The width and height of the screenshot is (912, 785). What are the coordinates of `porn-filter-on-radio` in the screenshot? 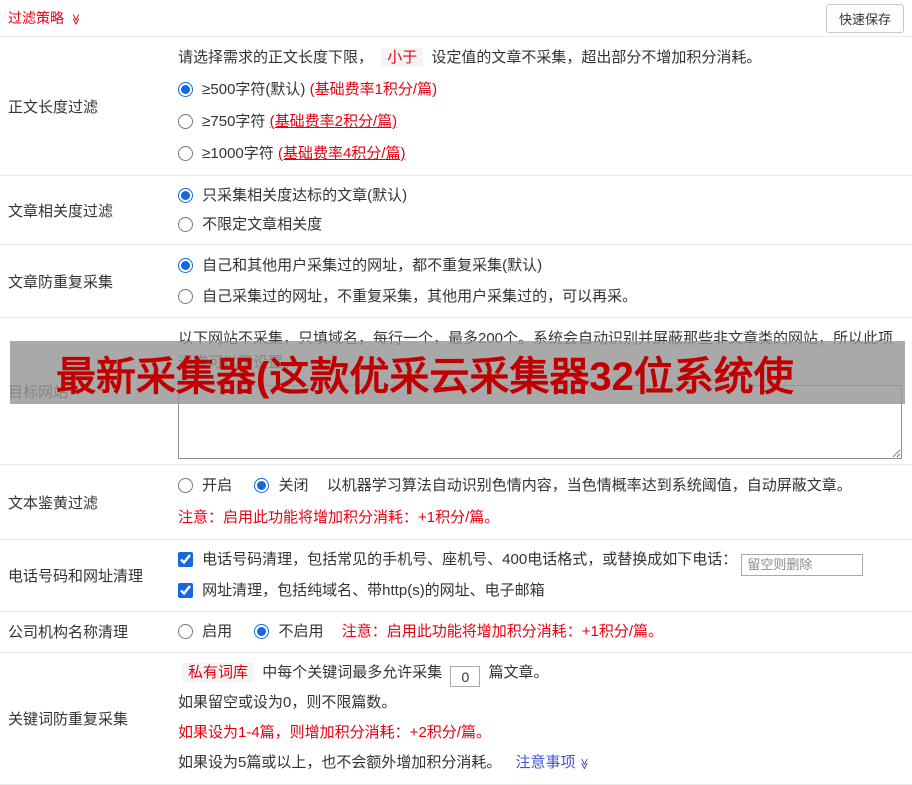 It's located at (185, 485).